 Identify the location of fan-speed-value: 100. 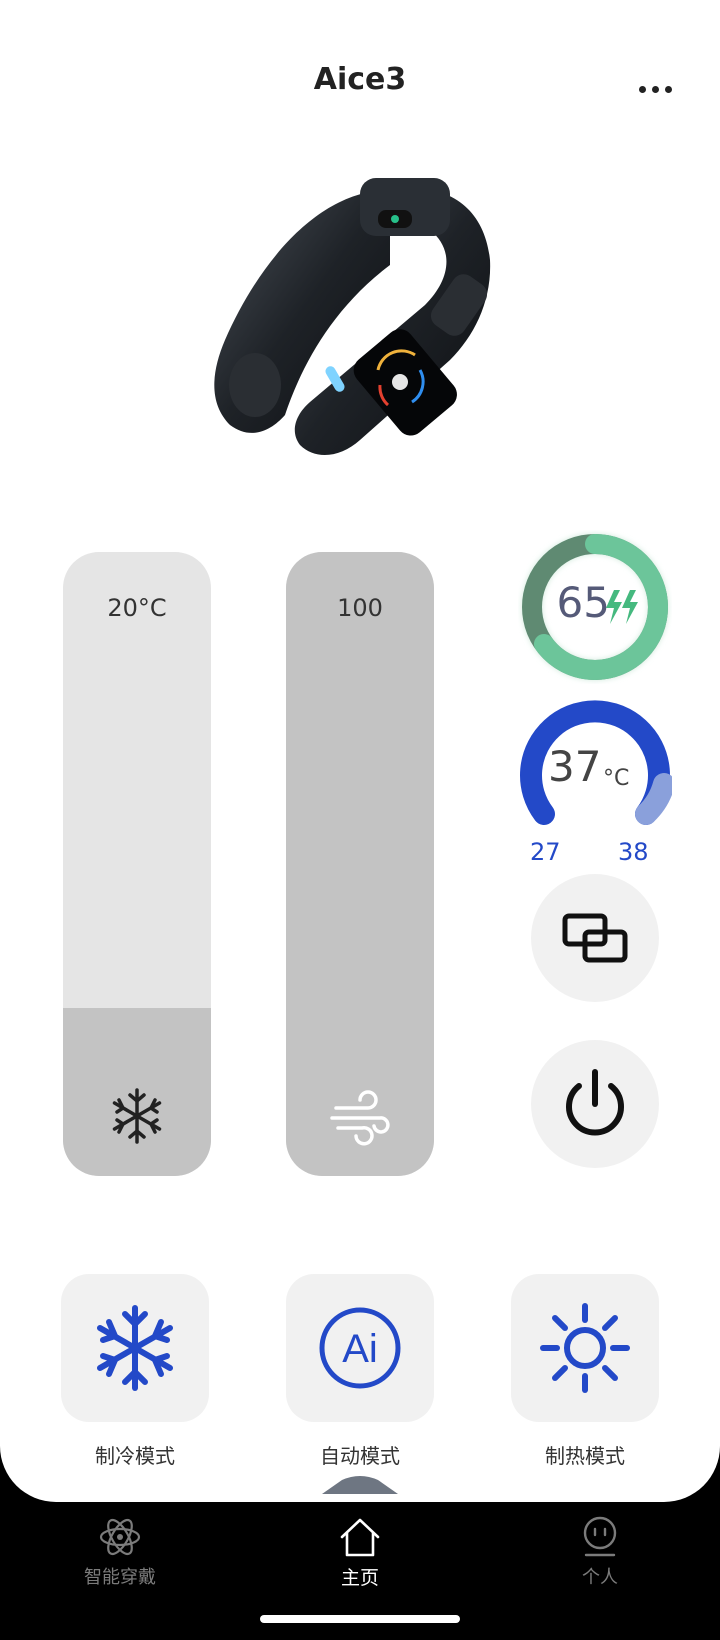
(360, 608).